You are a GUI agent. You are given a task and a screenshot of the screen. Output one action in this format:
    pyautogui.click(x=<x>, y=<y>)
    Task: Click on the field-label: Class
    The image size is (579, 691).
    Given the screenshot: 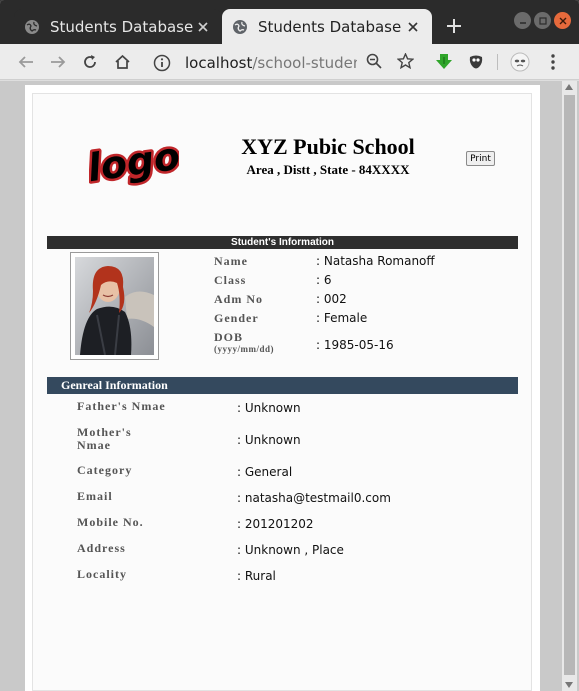 What is the action you would take?
    pyautogui.click(x=230, y=280)
    